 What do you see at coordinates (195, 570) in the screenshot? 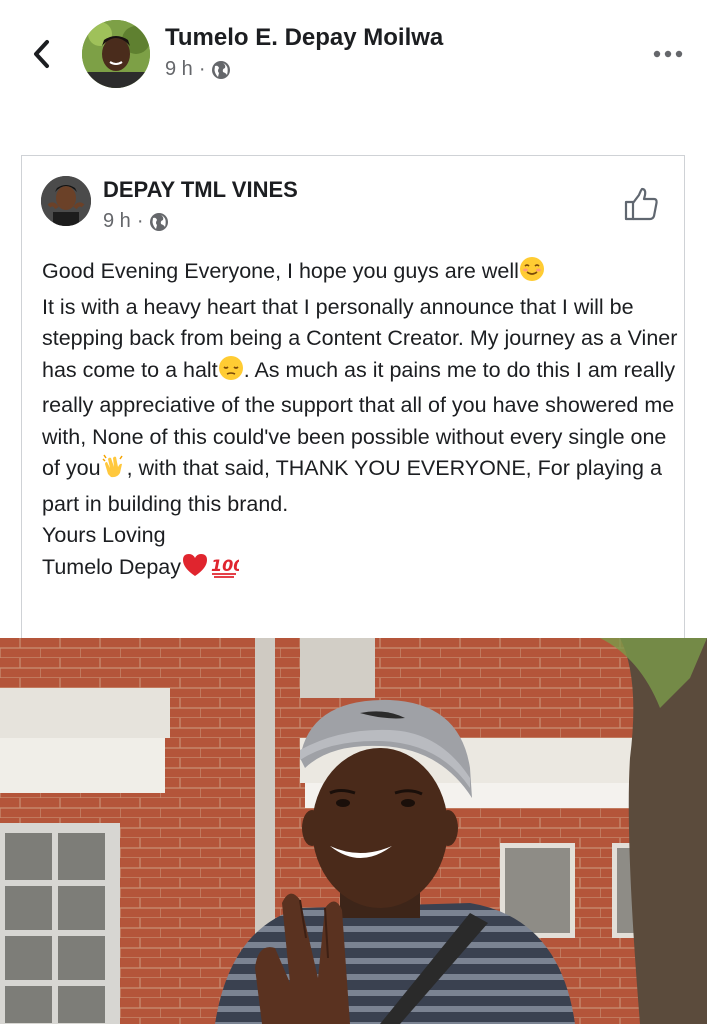
I see `red-heart-emoji` at bounding box center [195, 570].